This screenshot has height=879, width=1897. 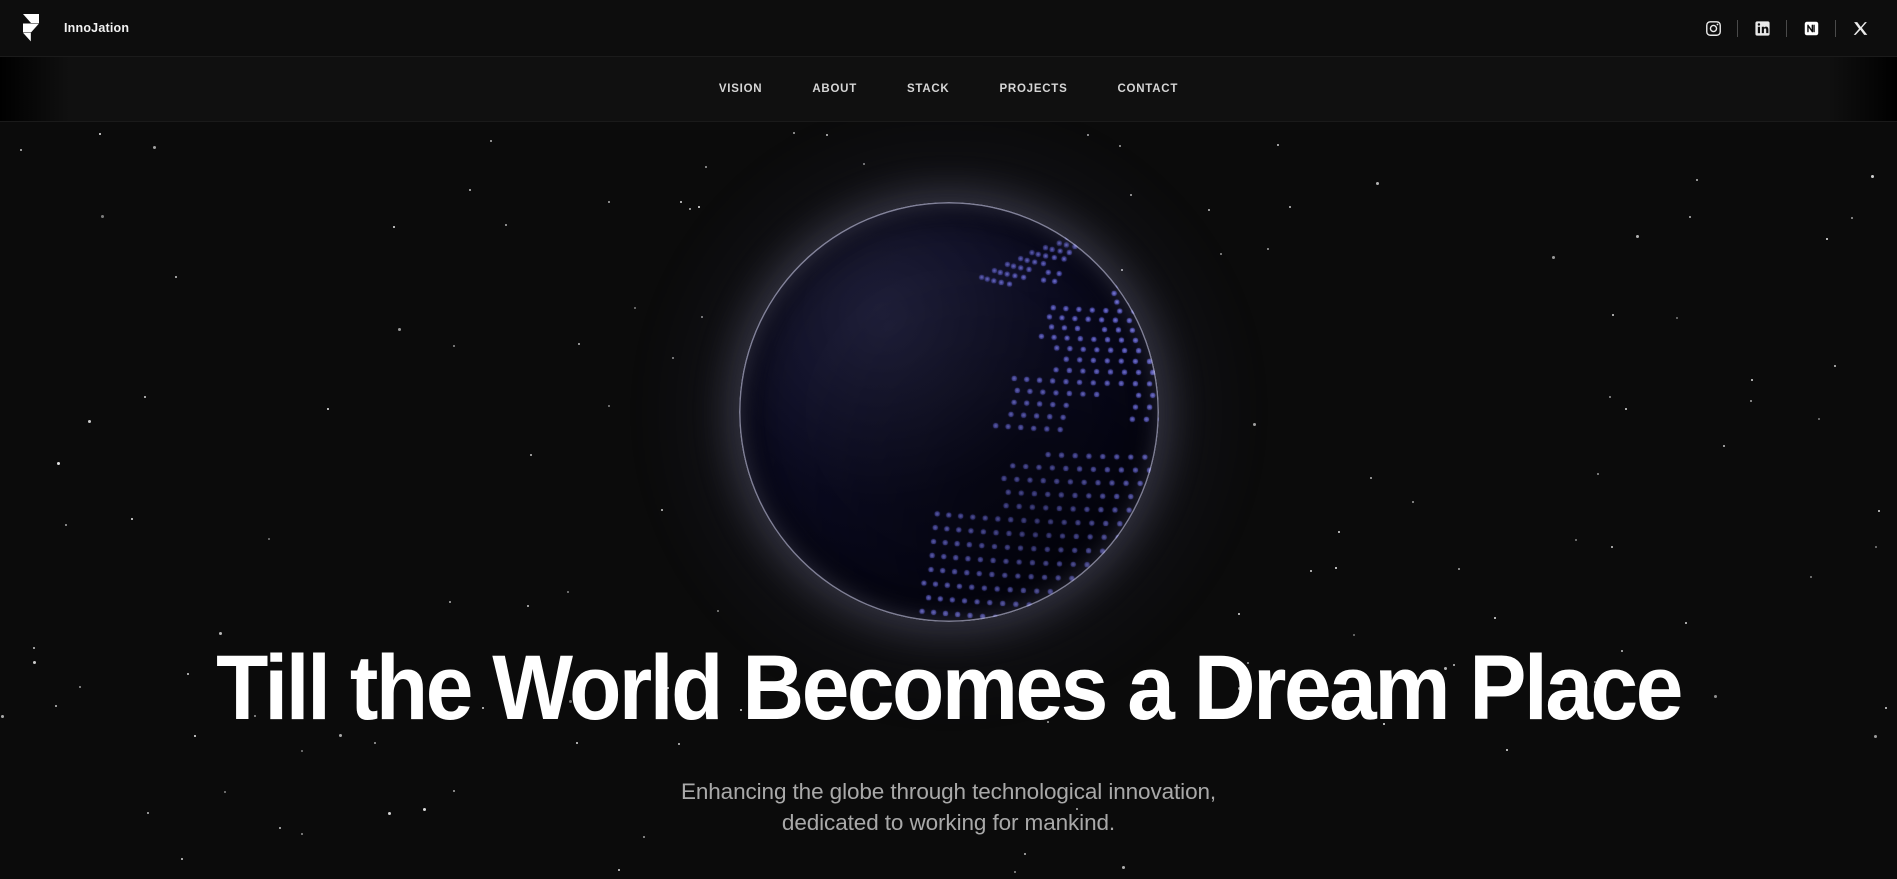 What do you see at coordinates (928, 89) in the screenshot?
I see `nav-item-stack: STACK` at bounding box center [928, 89].